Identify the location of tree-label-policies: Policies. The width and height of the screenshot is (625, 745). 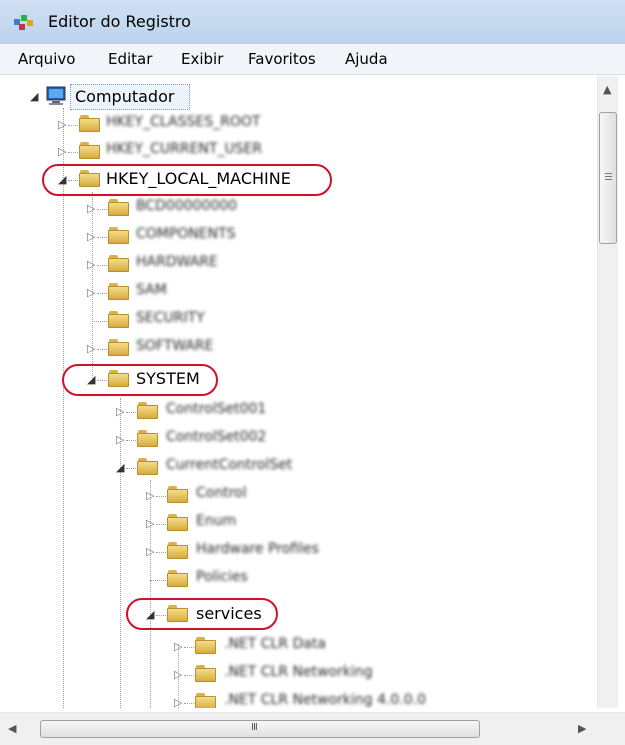
(222, 577).